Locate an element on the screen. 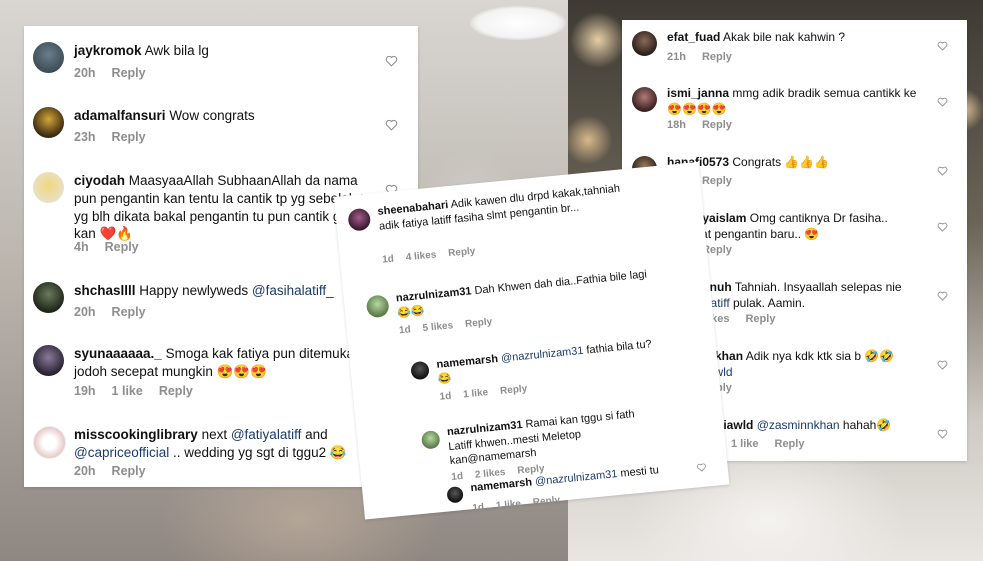 This screenshot has width=983, height=561. comment-meta: 1d 4 likes Reply is located at coordinates (435, 255).